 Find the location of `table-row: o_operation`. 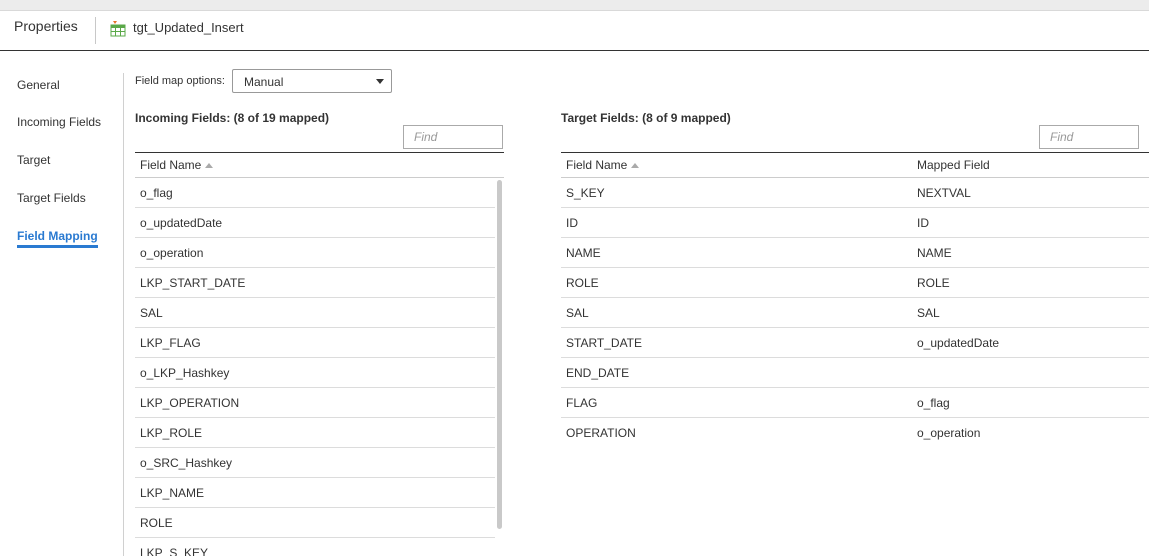

table-row: o_operation is located at coordinates (315, 253).